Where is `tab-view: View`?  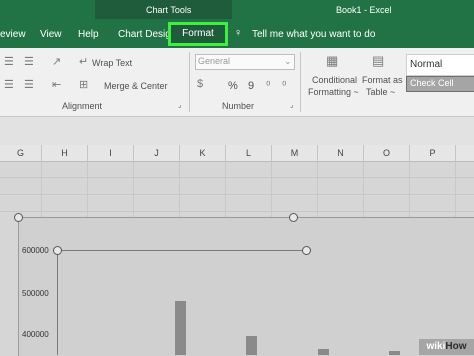 tab-view: View is located at coordinates (51, 34).